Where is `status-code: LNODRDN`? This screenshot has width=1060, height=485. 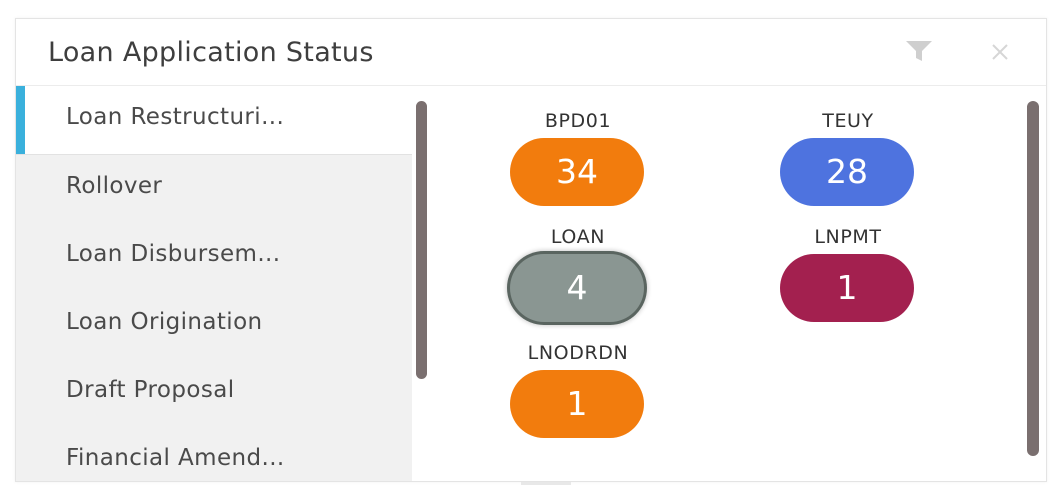 status-code: LNODRDN is located at coordinates (578, 353).